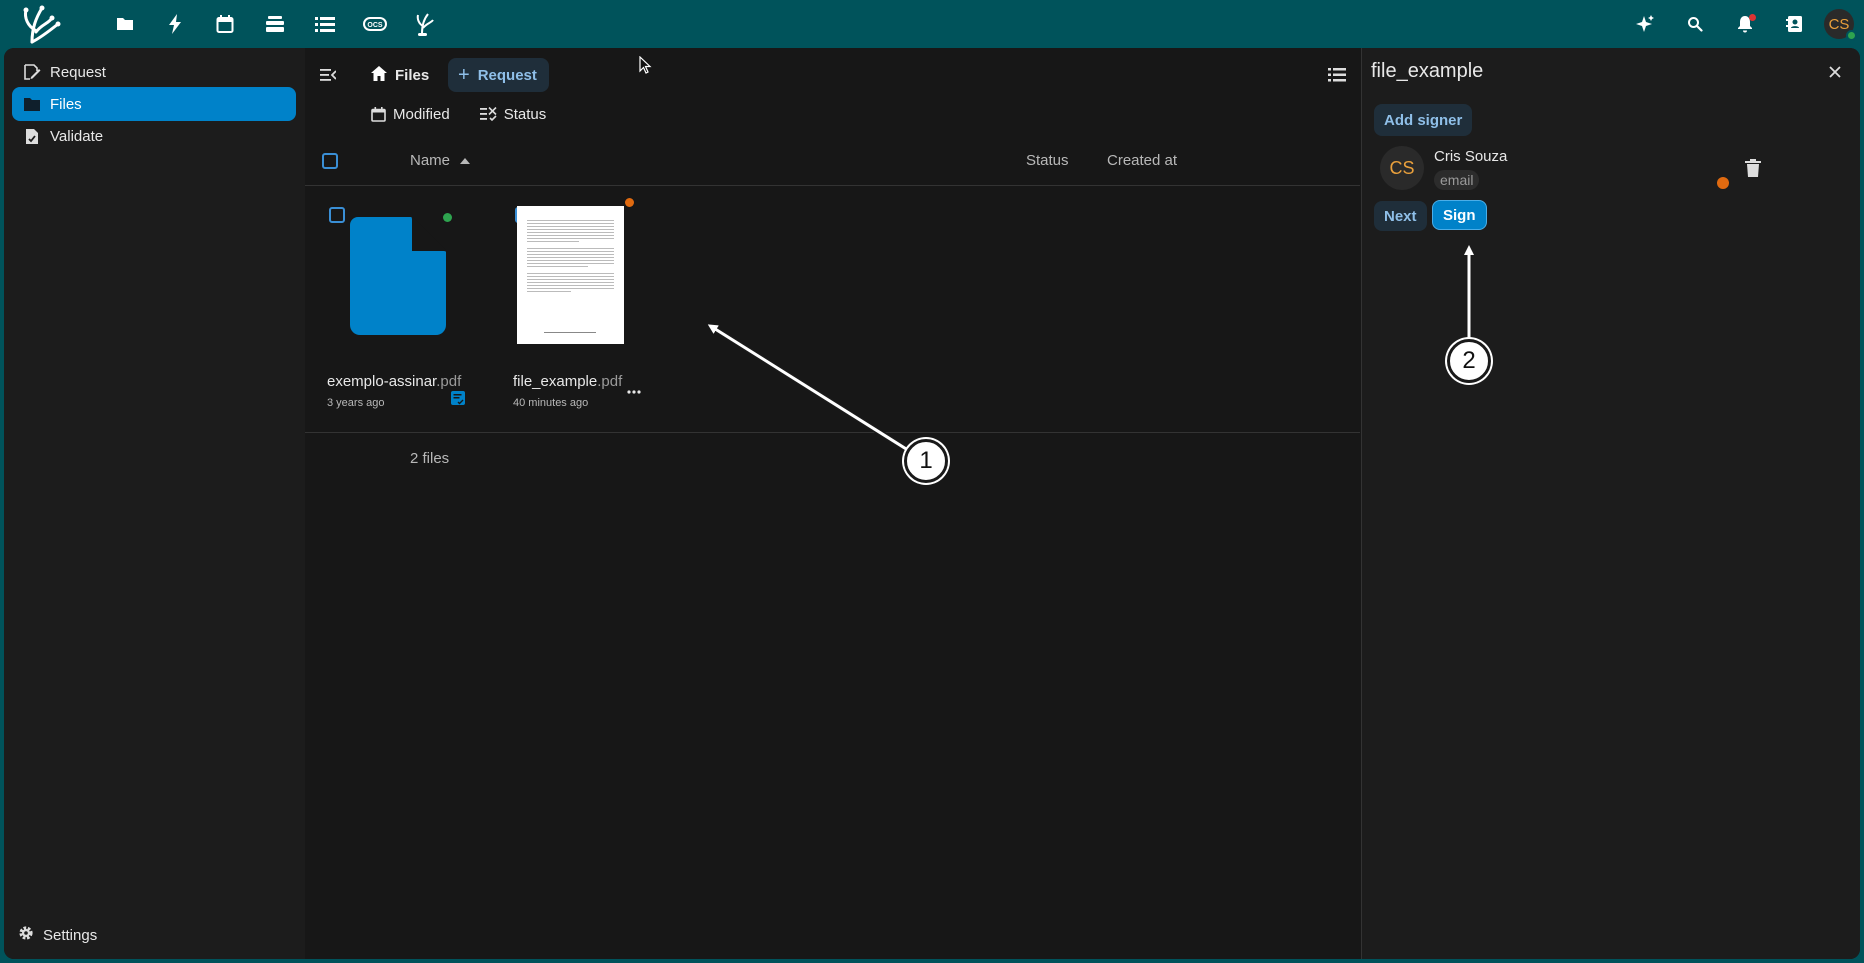 This screenshot has width=1864, height=963. I want to click on status-filter-label: Status, so click(525, 114).